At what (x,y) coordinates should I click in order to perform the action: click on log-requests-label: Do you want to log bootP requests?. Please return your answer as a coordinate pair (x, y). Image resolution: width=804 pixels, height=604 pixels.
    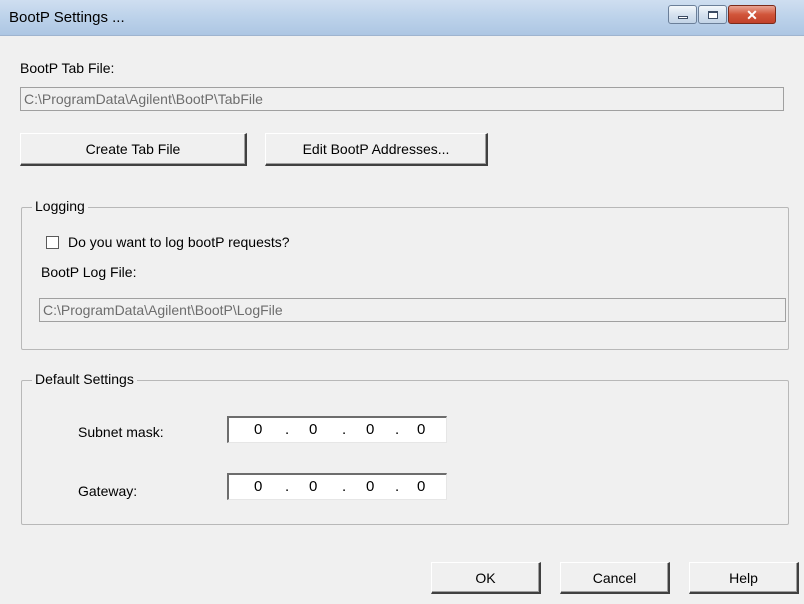
    Looking at the image, I should click on (179, 242).